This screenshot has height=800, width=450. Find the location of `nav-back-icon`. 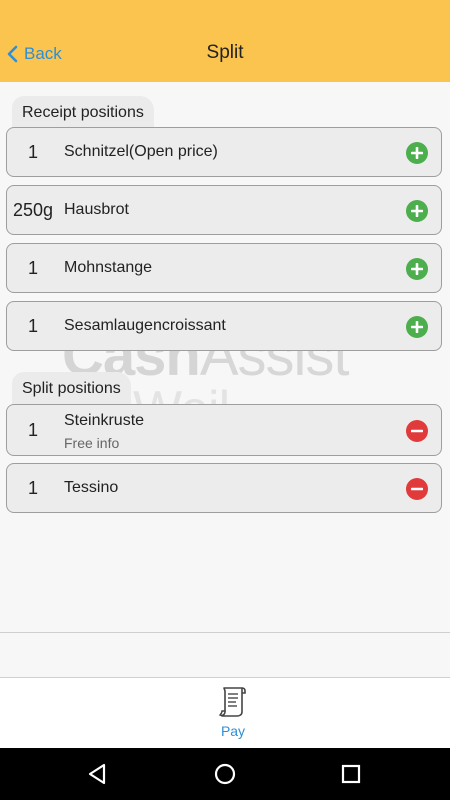

nav-back-icon is located at coordinates (97, 774).